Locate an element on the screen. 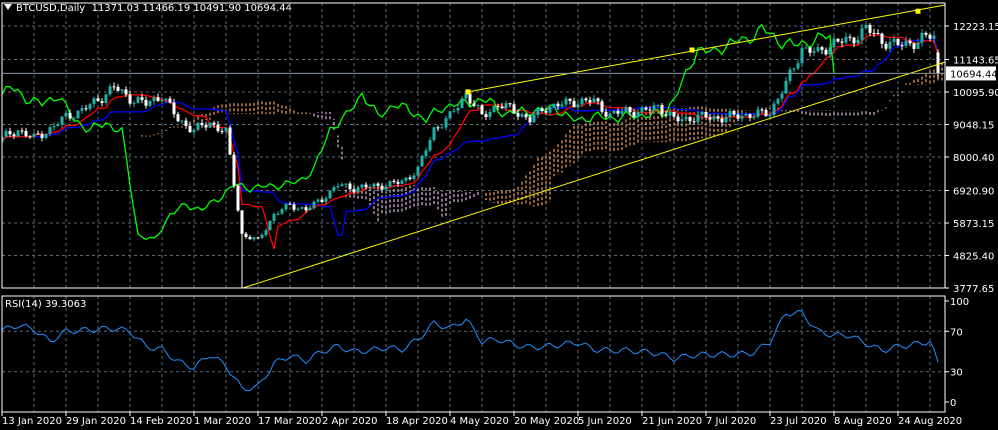 Image resolution: width=998 pixels, height=430 pixels. price-axis-label: 5873.15 is located at coordinates (973, 224).